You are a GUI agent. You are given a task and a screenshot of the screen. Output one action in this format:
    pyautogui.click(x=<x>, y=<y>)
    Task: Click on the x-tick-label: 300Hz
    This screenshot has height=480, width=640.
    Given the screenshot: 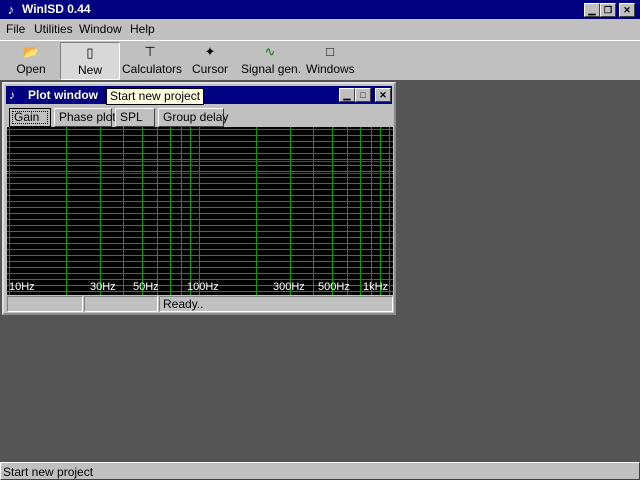 What is the action you would take?
    pyautogui.click(x=289, y=287)
    